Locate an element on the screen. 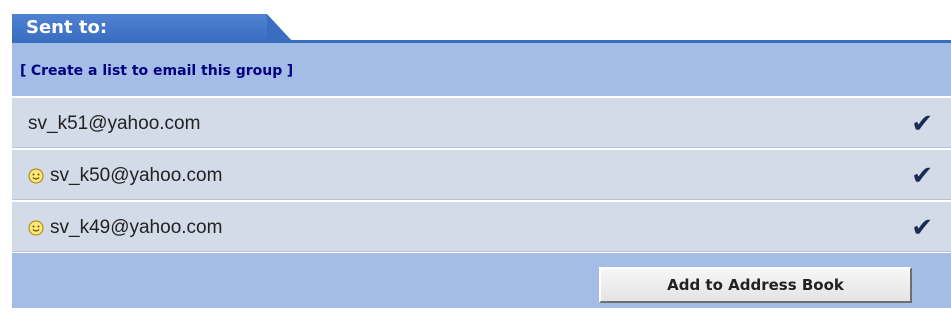 The width and height of the screenshot is (951, 323). recipient-email: sv_k51@yahoo.com is located at coordinates (114, 123).